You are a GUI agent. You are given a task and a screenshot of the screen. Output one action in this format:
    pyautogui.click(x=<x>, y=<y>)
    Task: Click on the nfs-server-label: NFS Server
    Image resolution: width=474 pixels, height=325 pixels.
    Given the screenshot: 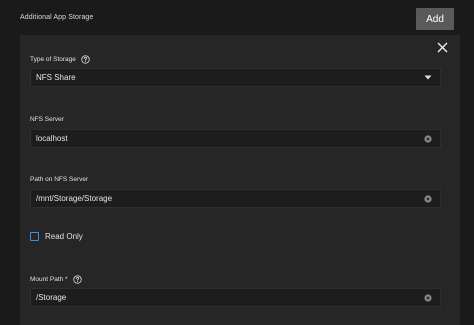 What is the action you would take?
    pyautogui.click(x=47, y=119)
    